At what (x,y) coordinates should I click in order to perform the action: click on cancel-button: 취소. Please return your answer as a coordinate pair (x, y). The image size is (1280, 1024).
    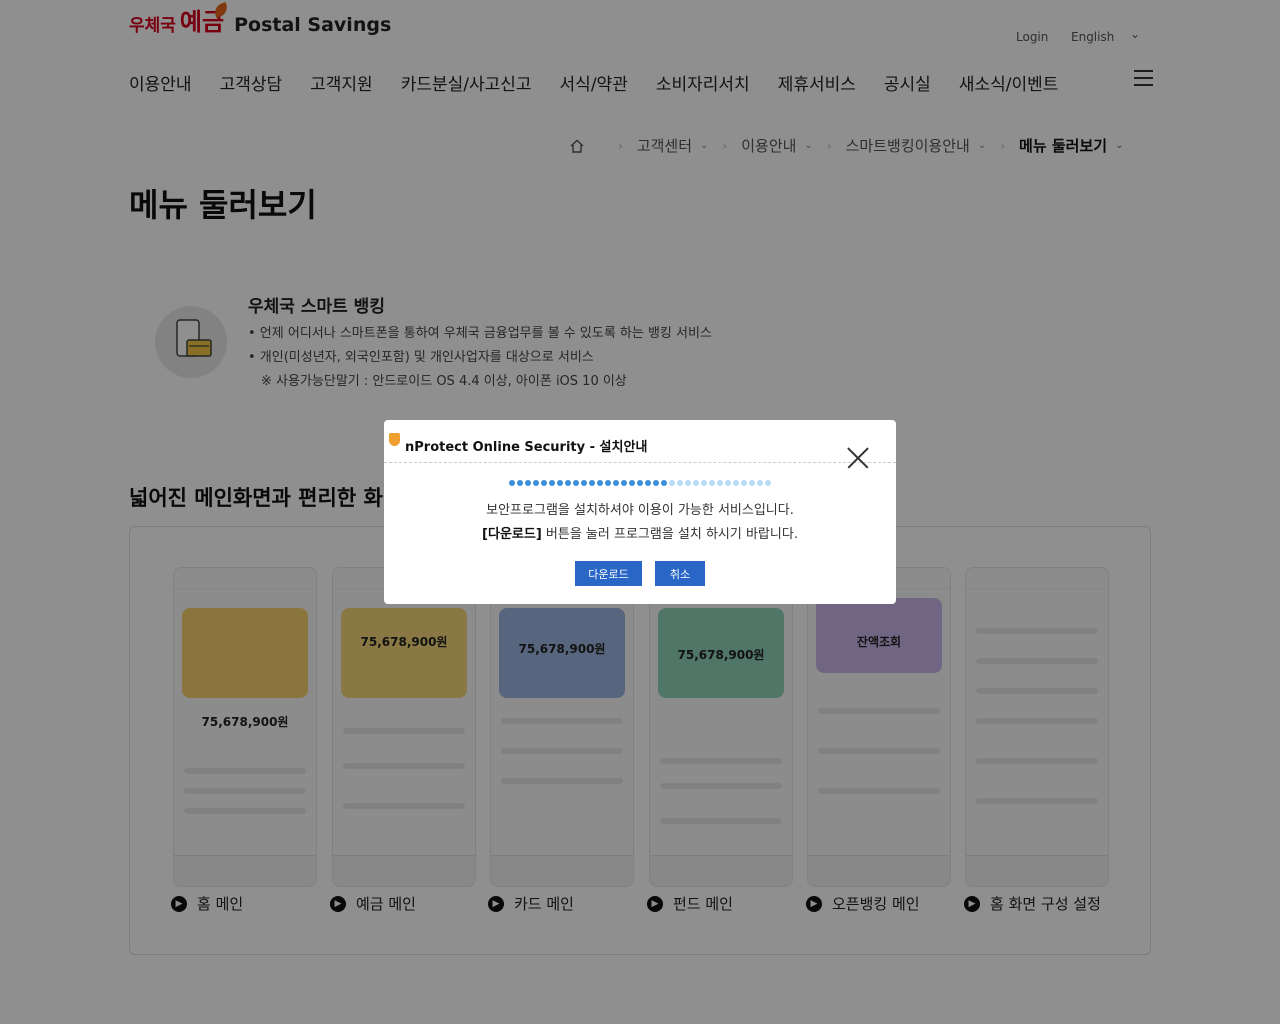
    Looking at the image, I should click on (680, 573).